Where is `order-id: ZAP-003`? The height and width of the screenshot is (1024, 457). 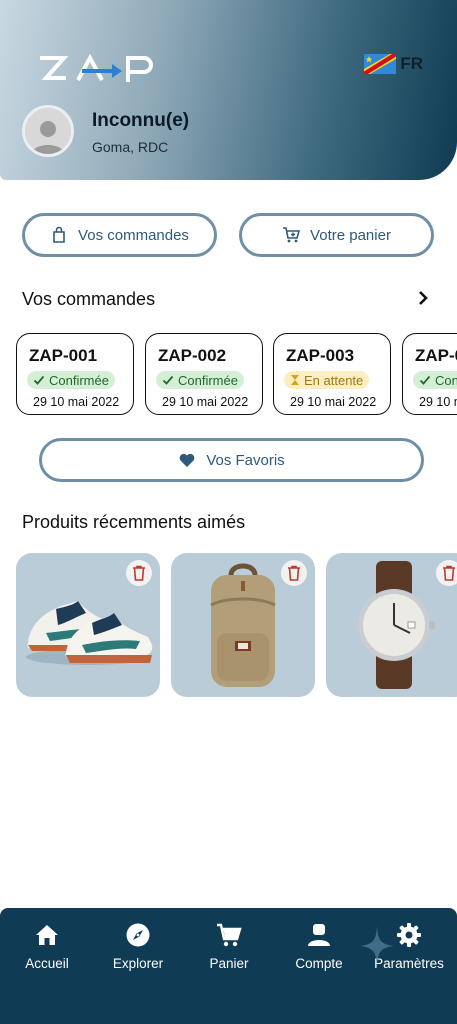
order-id: ZAP-003 is located at coordinates (320, 355).